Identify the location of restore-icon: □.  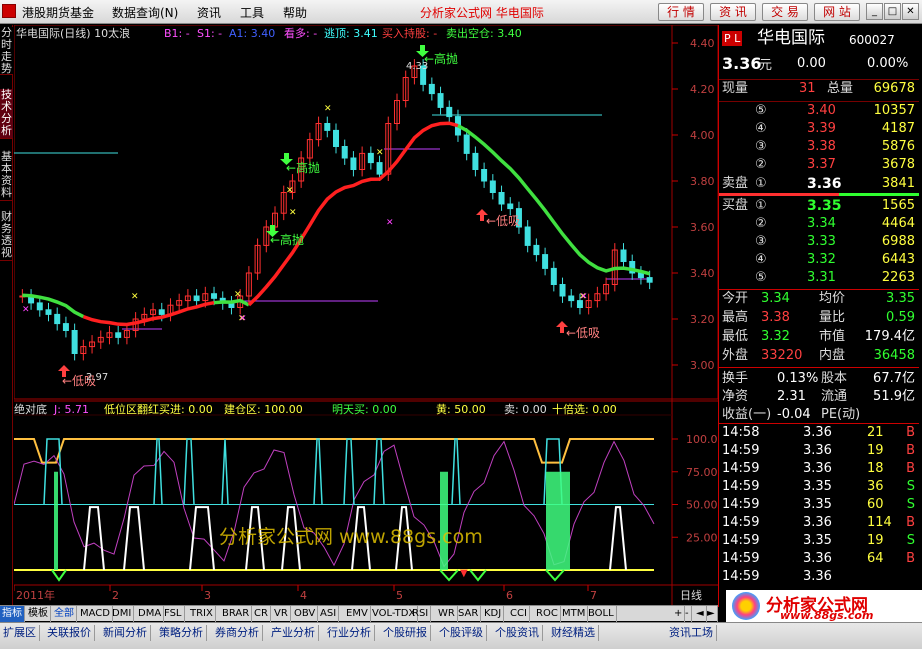
(892, 11).